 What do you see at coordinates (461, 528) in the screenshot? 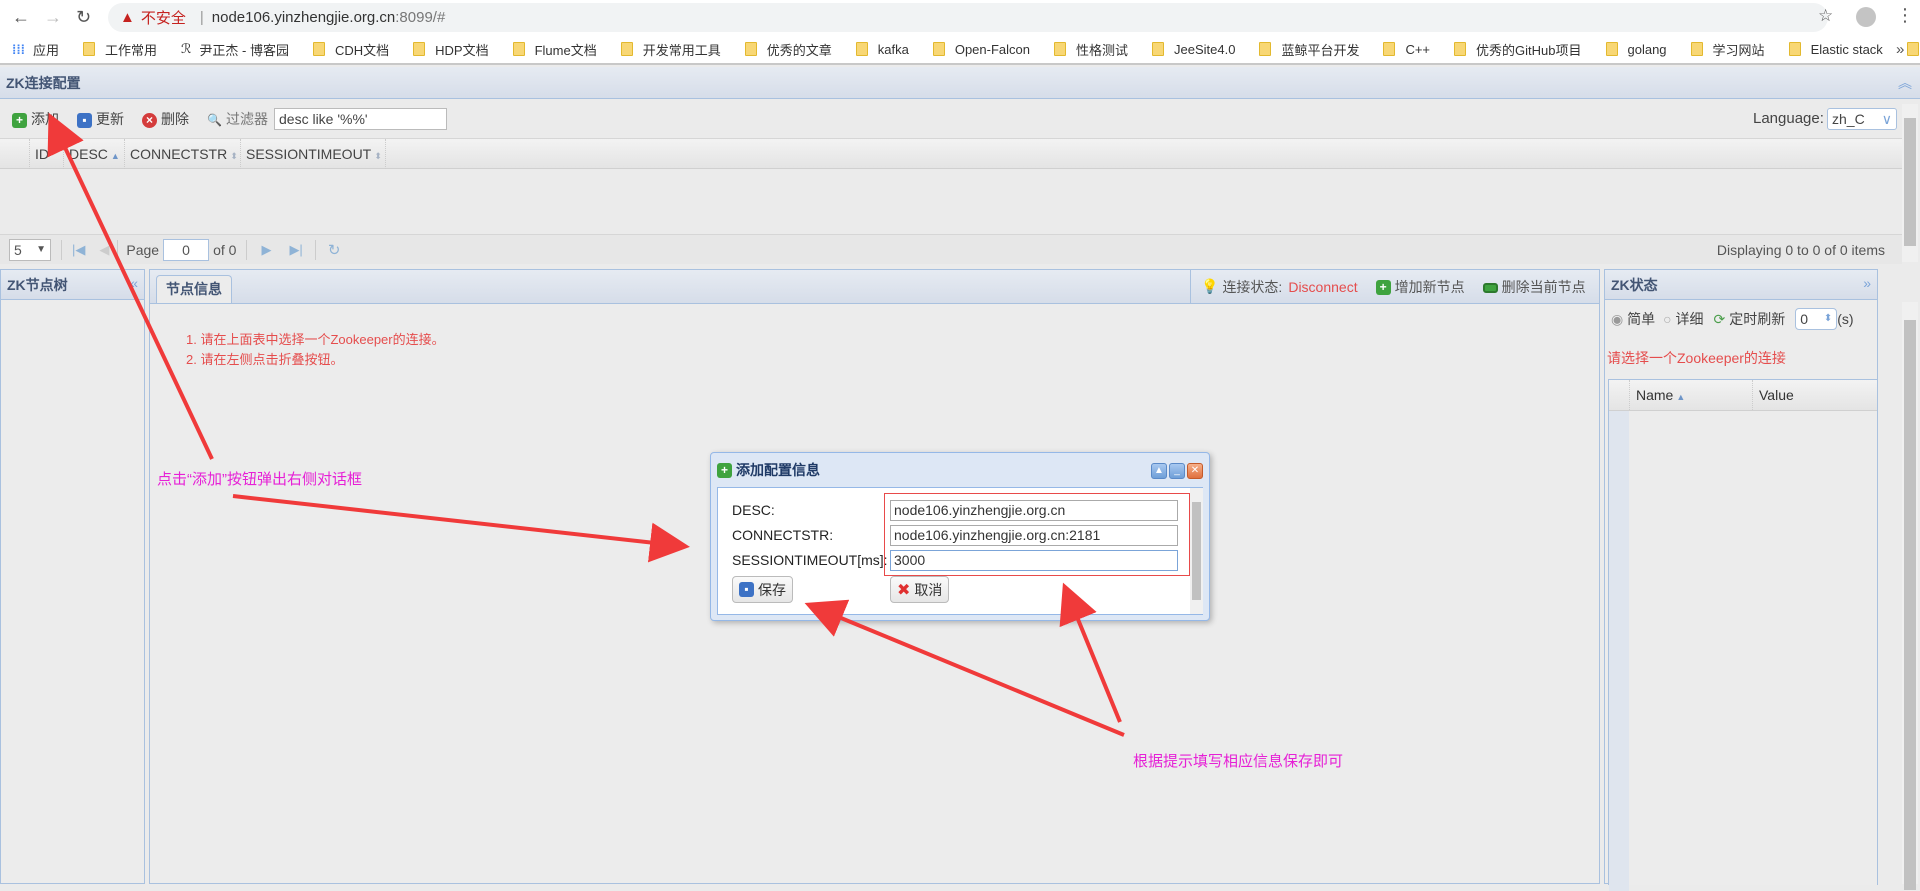
I see `arrow-to-dialog` at bounding box center [461, 528].